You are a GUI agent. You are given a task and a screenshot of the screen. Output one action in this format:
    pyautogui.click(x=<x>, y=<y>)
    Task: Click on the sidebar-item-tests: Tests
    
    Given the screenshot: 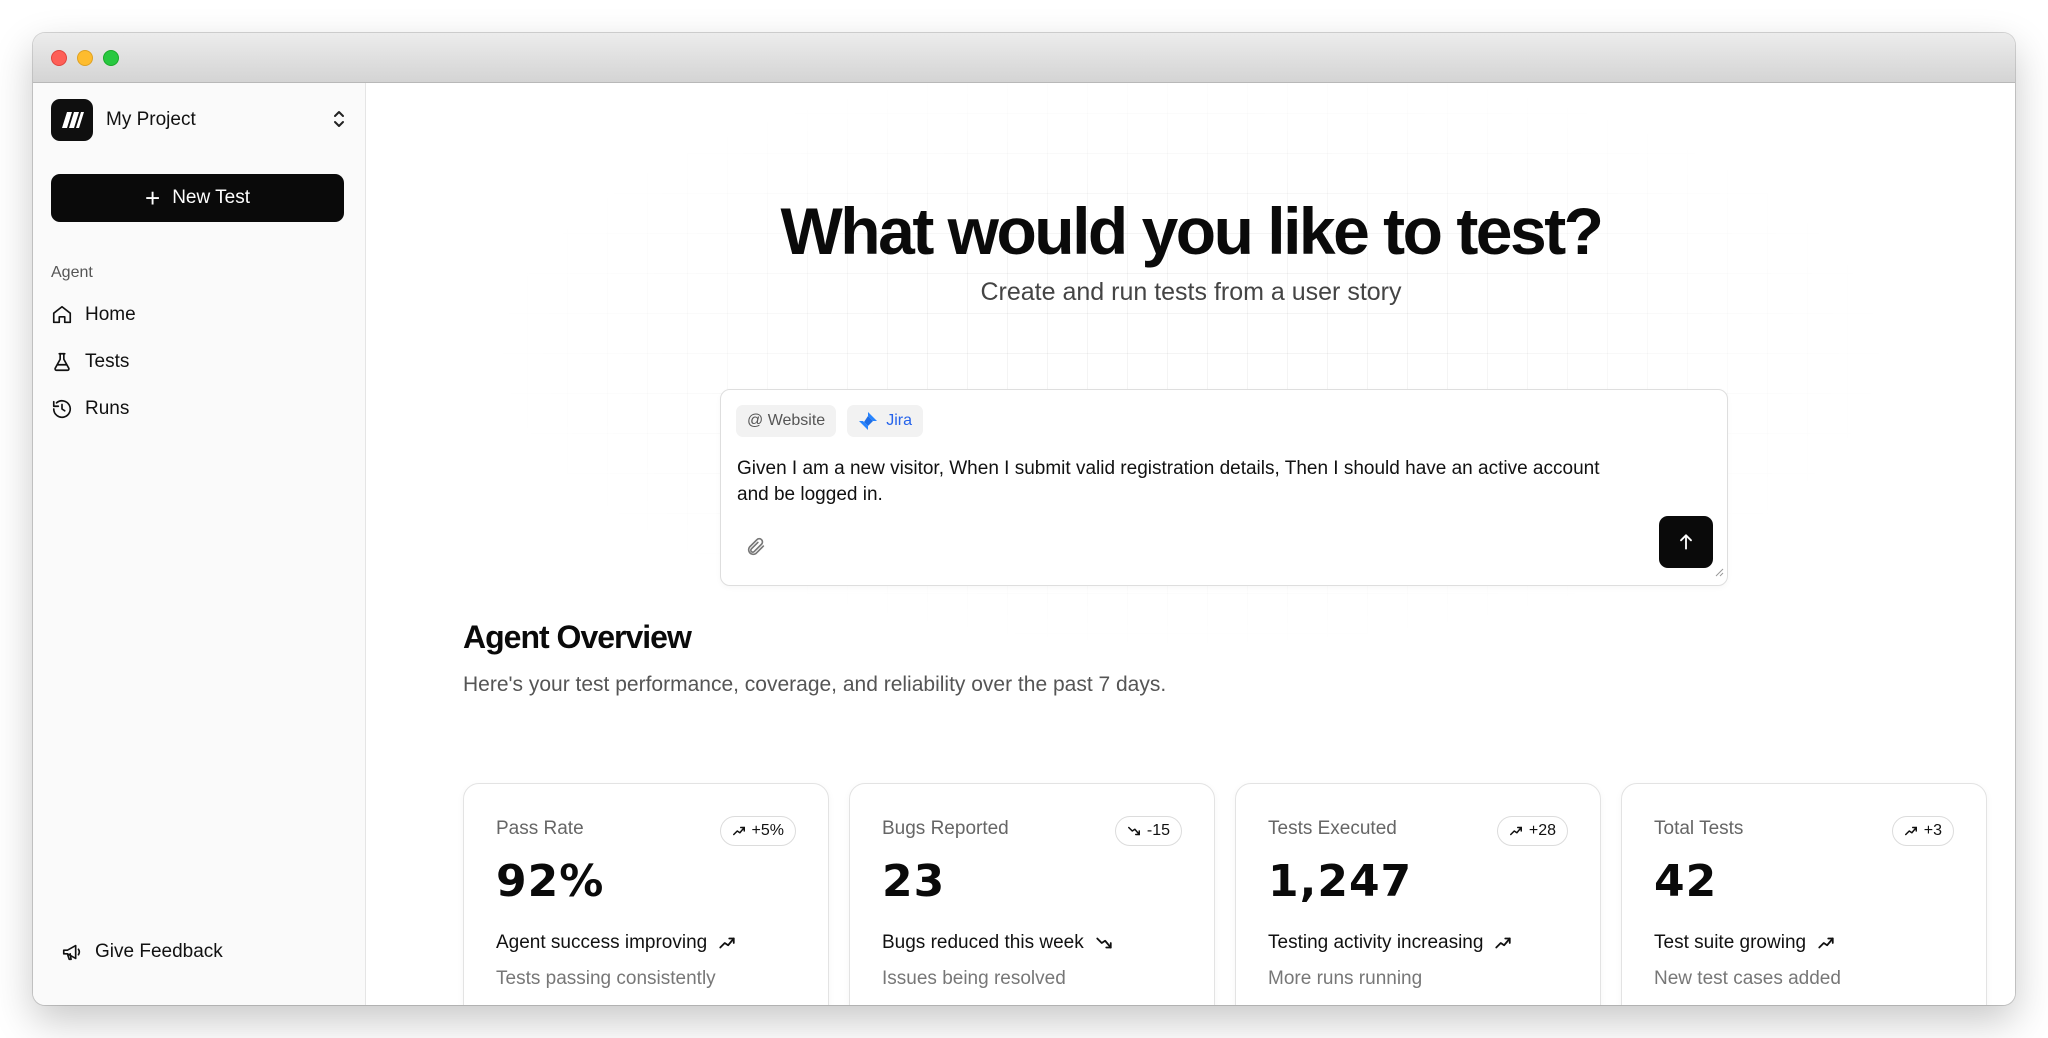 What is the action you would take?
    pyautogui.click(x=198, y=361)
    